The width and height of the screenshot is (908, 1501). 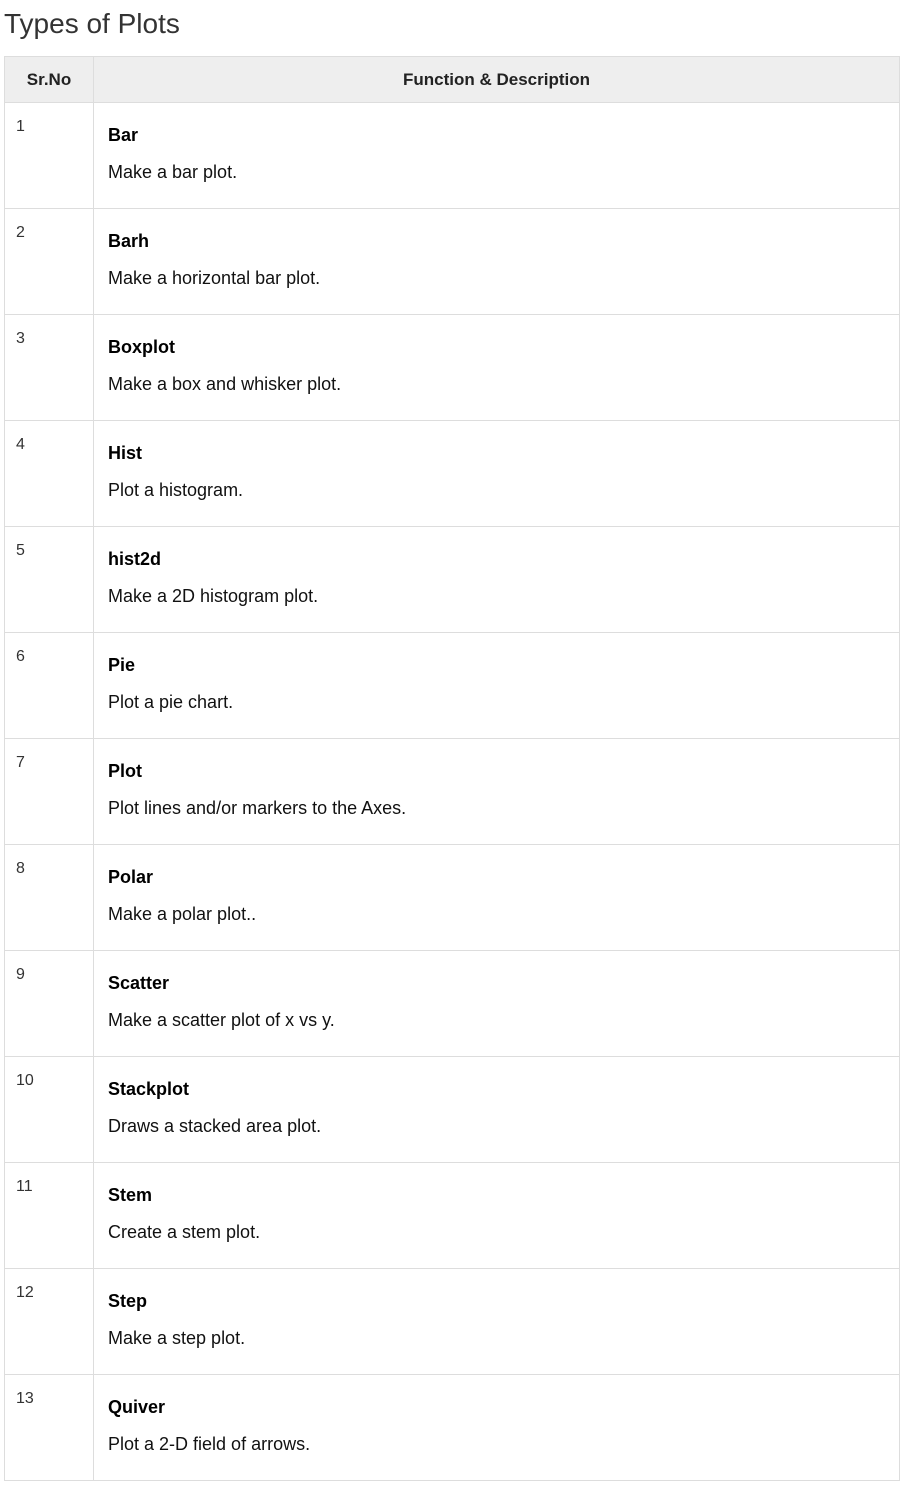 I want to click on row-number-cell: 6, so click(x=49, y=685).